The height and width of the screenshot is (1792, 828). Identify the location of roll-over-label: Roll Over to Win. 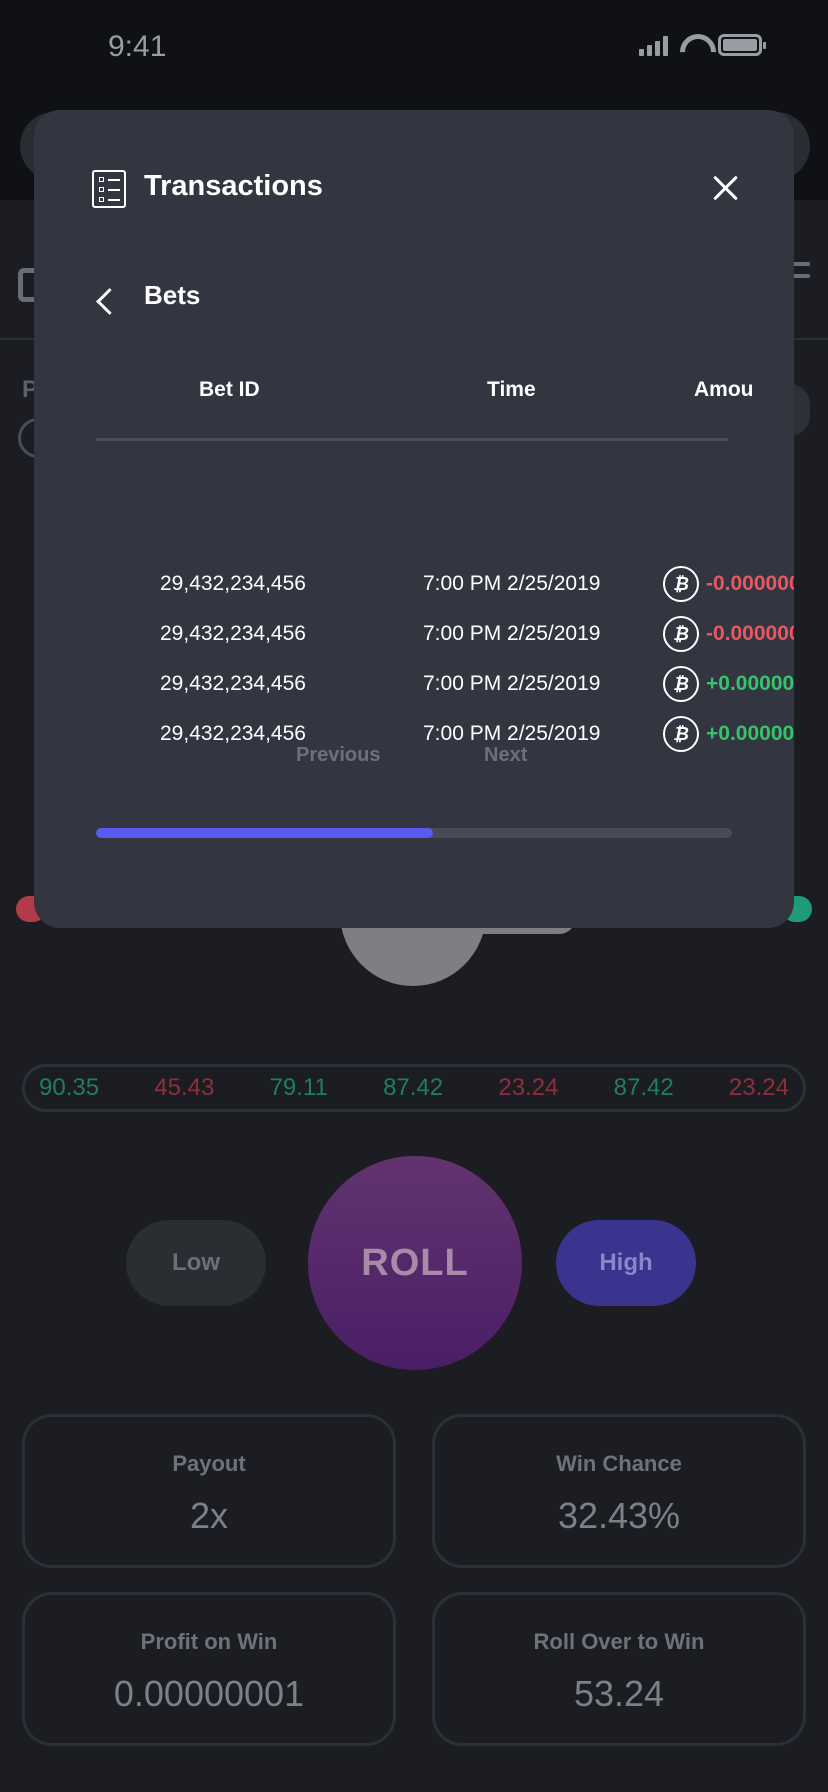
(619, 1641).